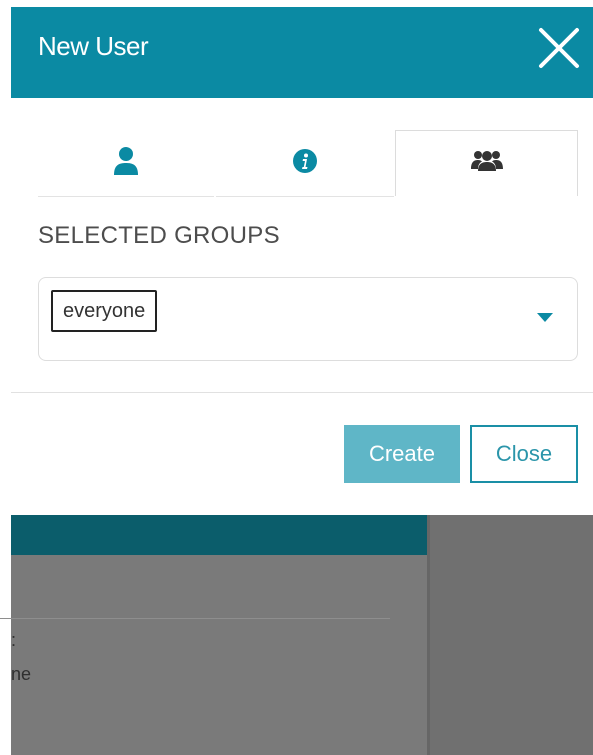  What do you see at coordinates (524, 454) in the screenshot?
I see `close-button: Close` at bounding box center [524, 454].